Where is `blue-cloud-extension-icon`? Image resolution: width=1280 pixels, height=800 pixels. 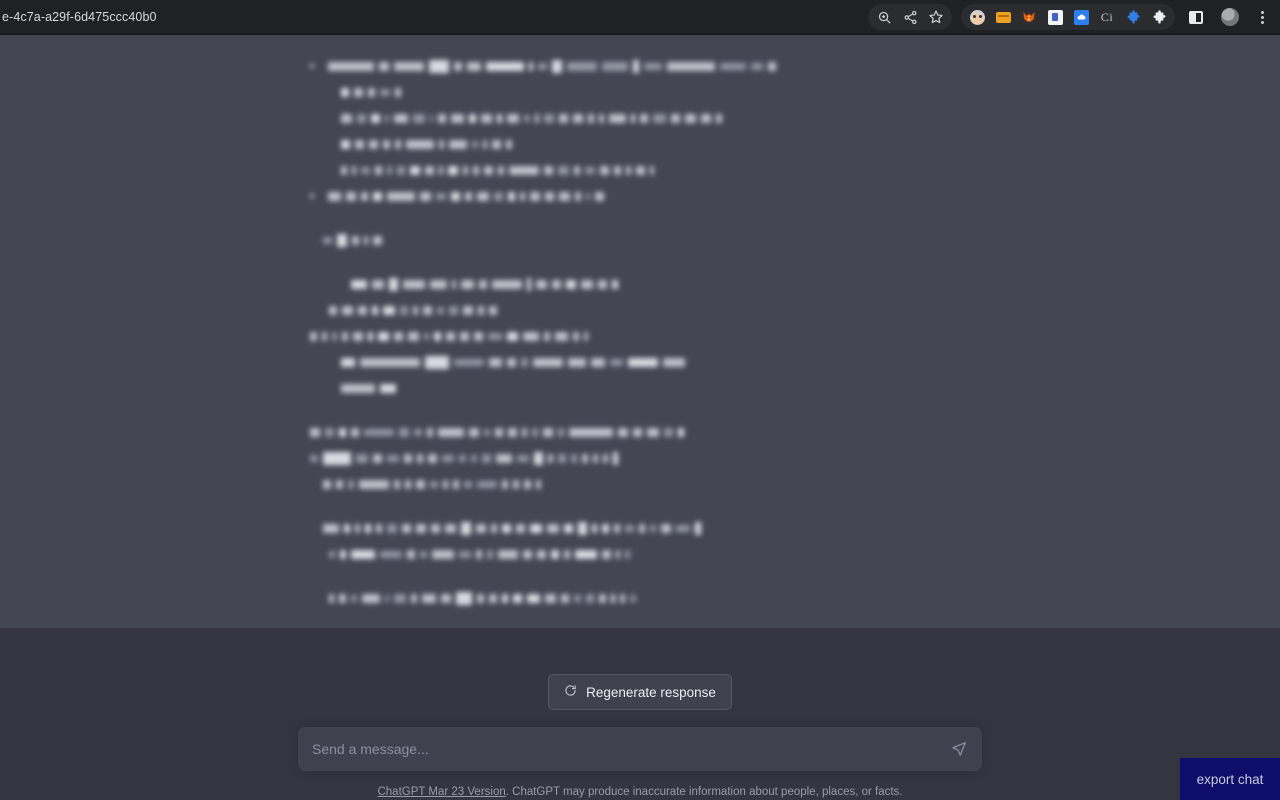
blue-cloud-extension-icon is located at coordinates (1081, 17).